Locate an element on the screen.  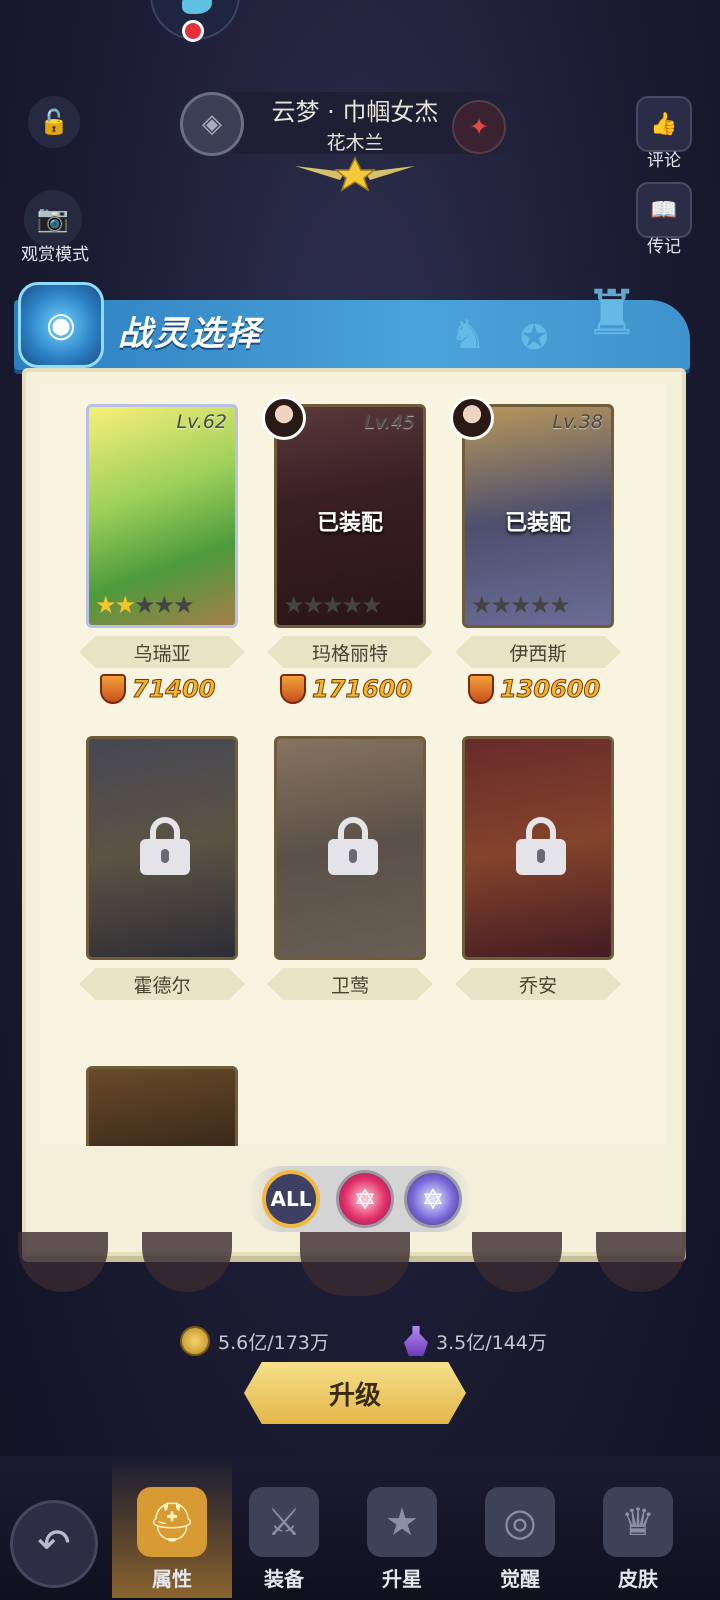
spirit-power: 130600 is located at coordinates (534, 689).